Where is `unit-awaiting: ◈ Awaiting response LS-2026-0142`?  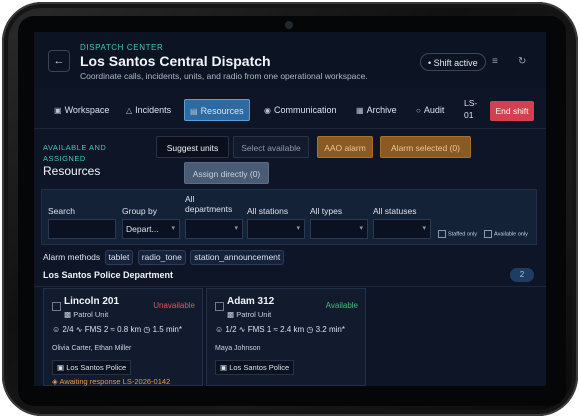
unit-awaiting: ◈ Awaiting response LS-2026-0142 is located at coordinates (111, 381).